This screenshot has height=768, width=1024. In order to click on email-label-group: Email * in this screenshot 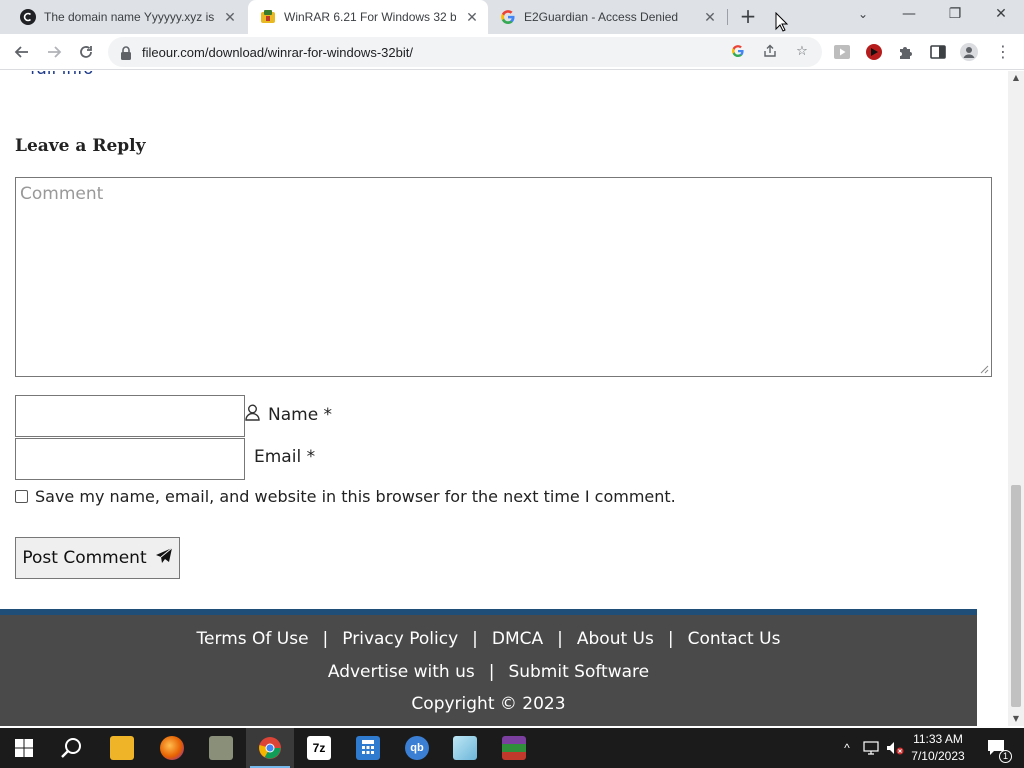, I will do `click(284, 457)`.